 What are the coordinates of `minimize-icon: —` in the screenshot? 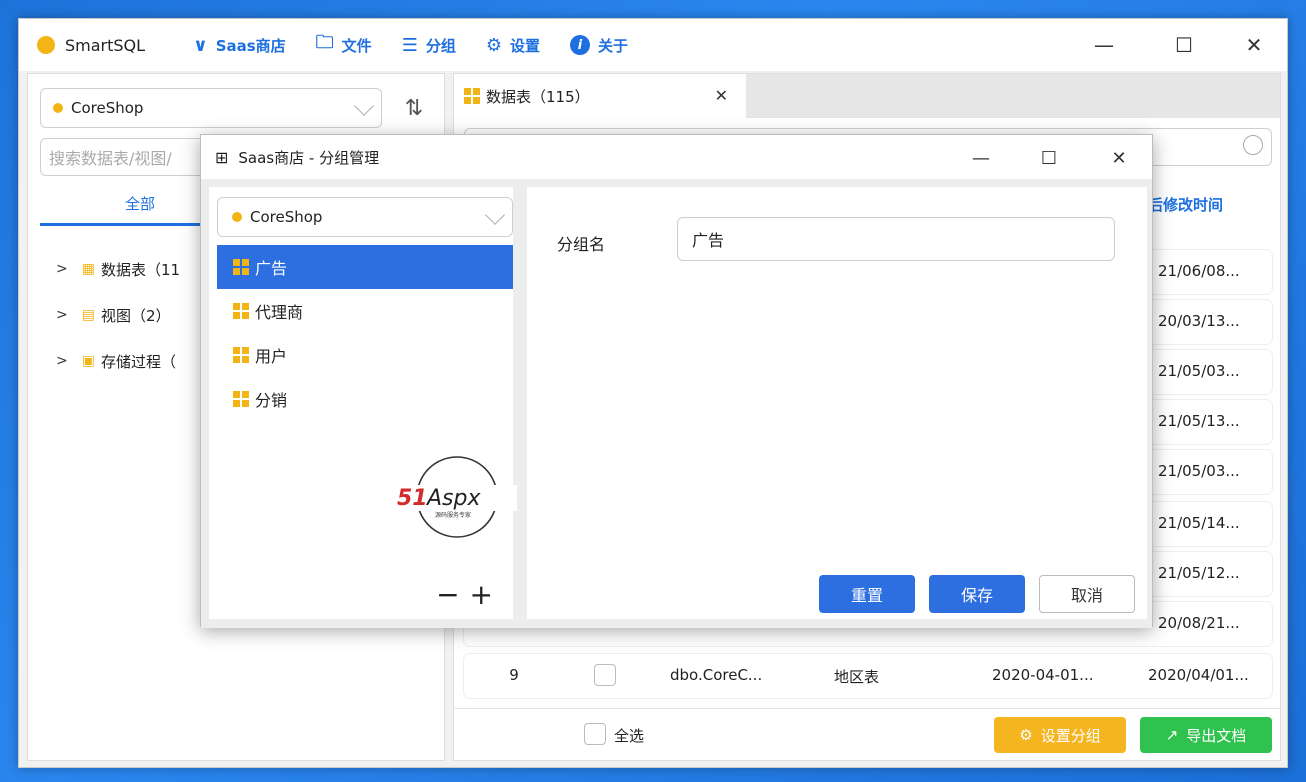 It's located at (1104, 45).